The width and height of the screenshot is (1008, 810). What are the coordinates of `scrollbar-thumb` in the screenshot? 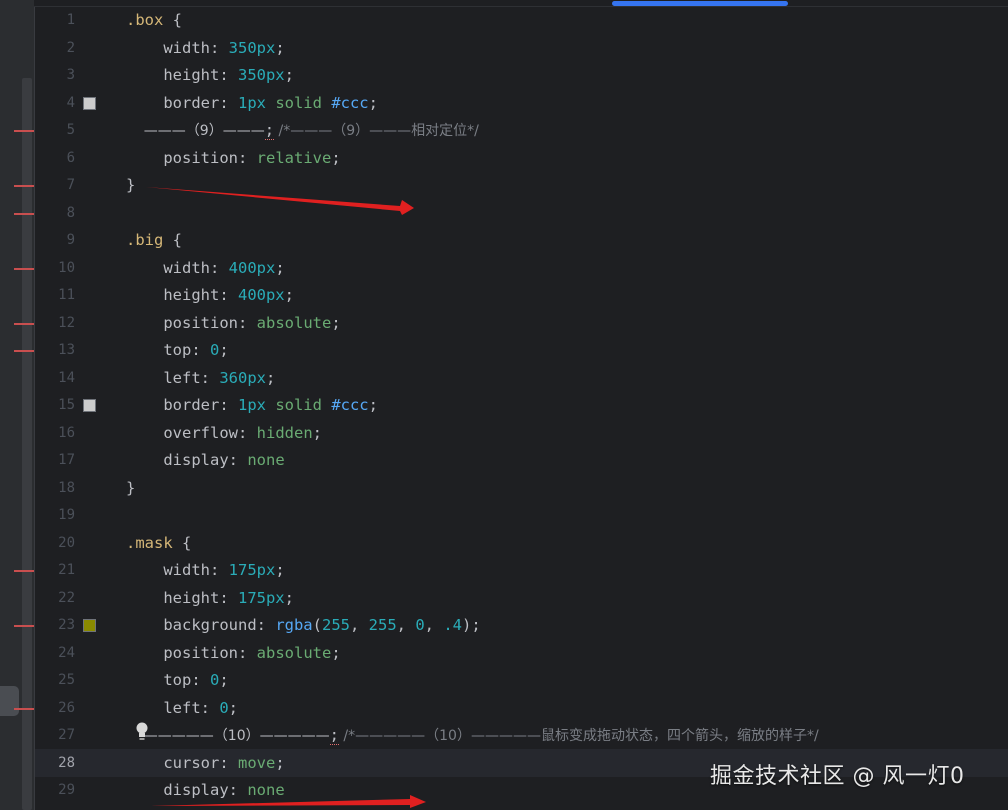 It's located at (9, 701).